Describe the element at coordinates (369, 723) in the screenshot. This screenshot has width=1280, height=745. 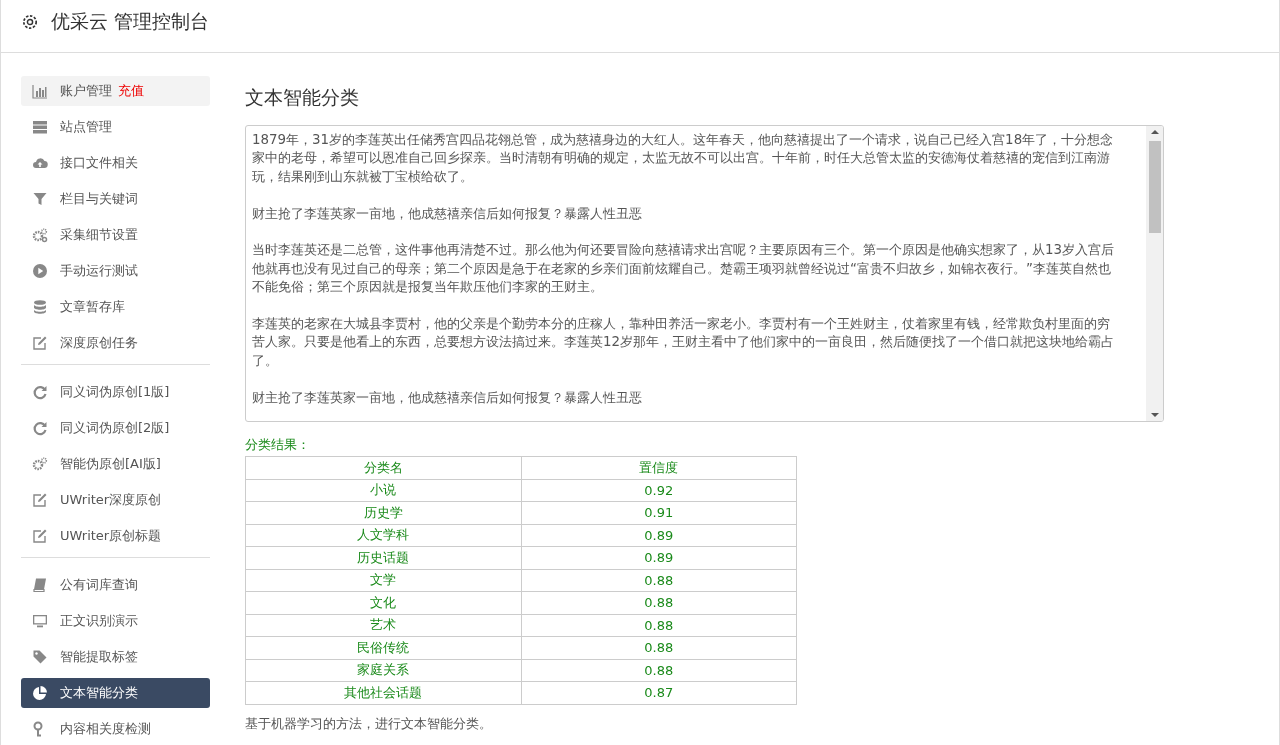
I see `description-text: 基于机器学习的方法，进行文本智能分类。` at that location.